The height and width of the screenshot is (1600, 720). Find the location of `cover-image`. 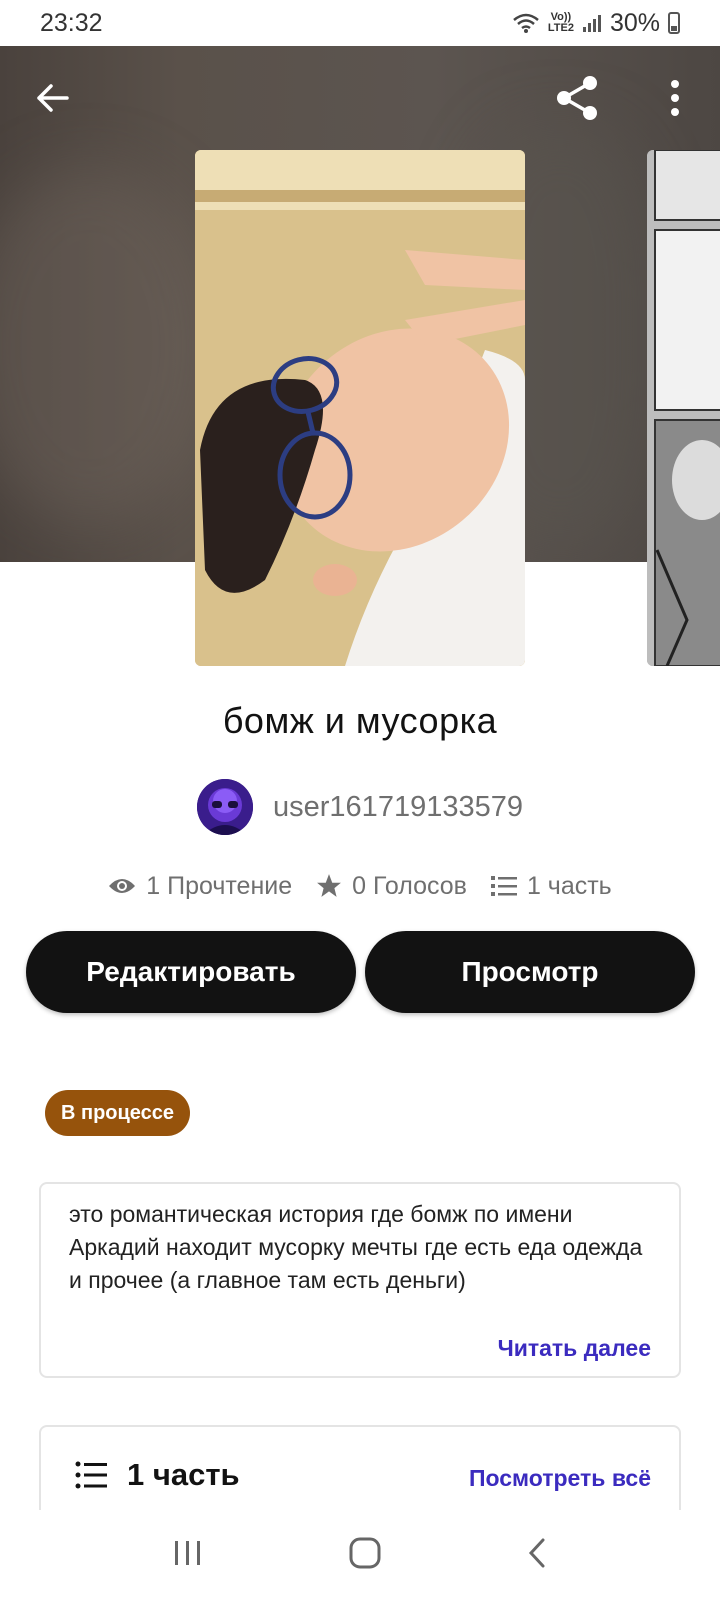

cover-image is located at coordinates (360, 408).